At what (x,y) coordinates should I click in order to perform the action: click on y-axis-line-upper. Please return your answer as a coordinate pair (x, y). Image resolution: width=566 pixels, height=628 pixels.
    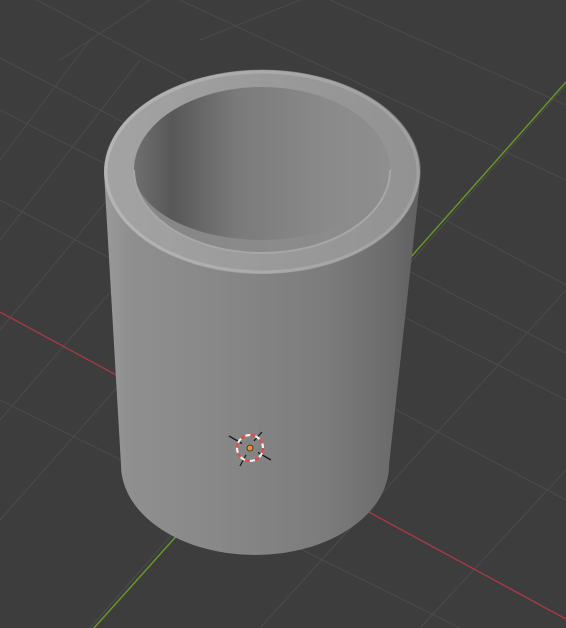
    Looking at the image, I should click on (487, 170).